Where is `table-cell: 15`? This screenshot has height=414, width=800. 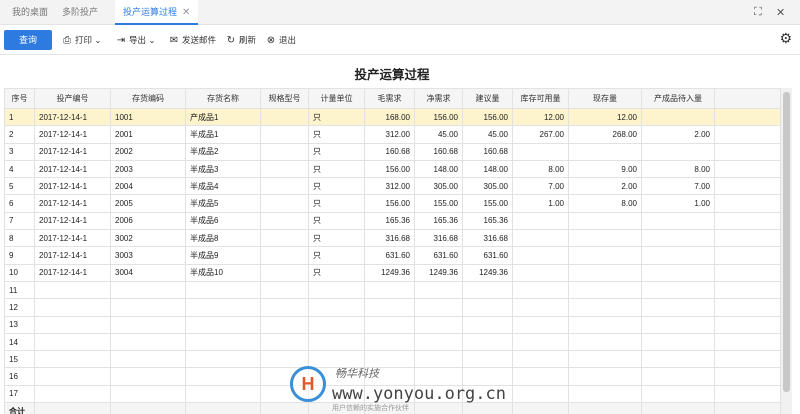 table-cell: 15 is located at coordinates (19, 359).